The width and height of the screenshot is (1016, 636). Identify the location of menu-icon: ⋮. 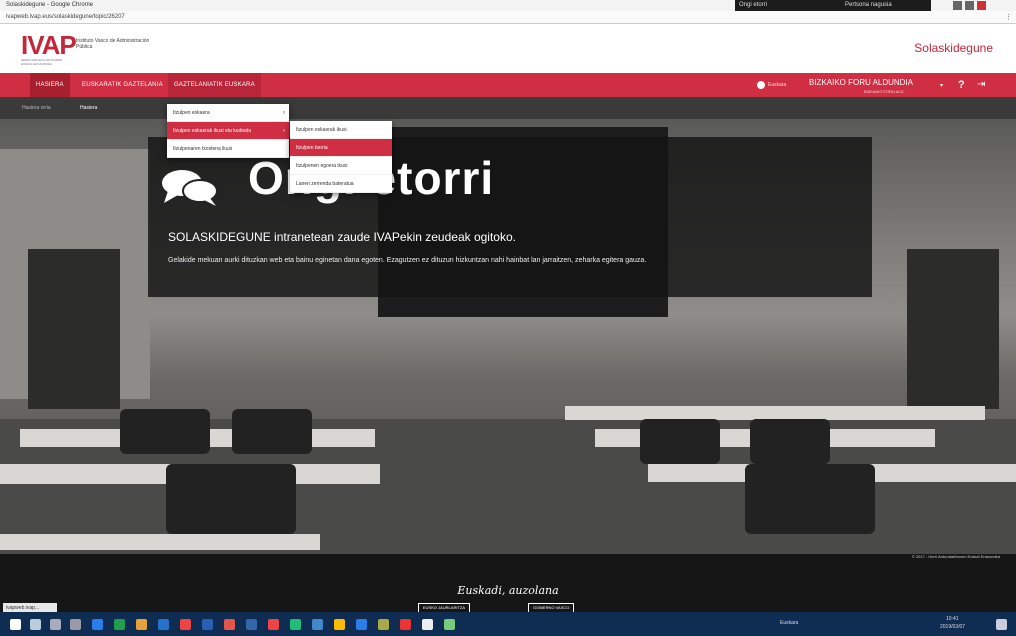
(1008, 17).